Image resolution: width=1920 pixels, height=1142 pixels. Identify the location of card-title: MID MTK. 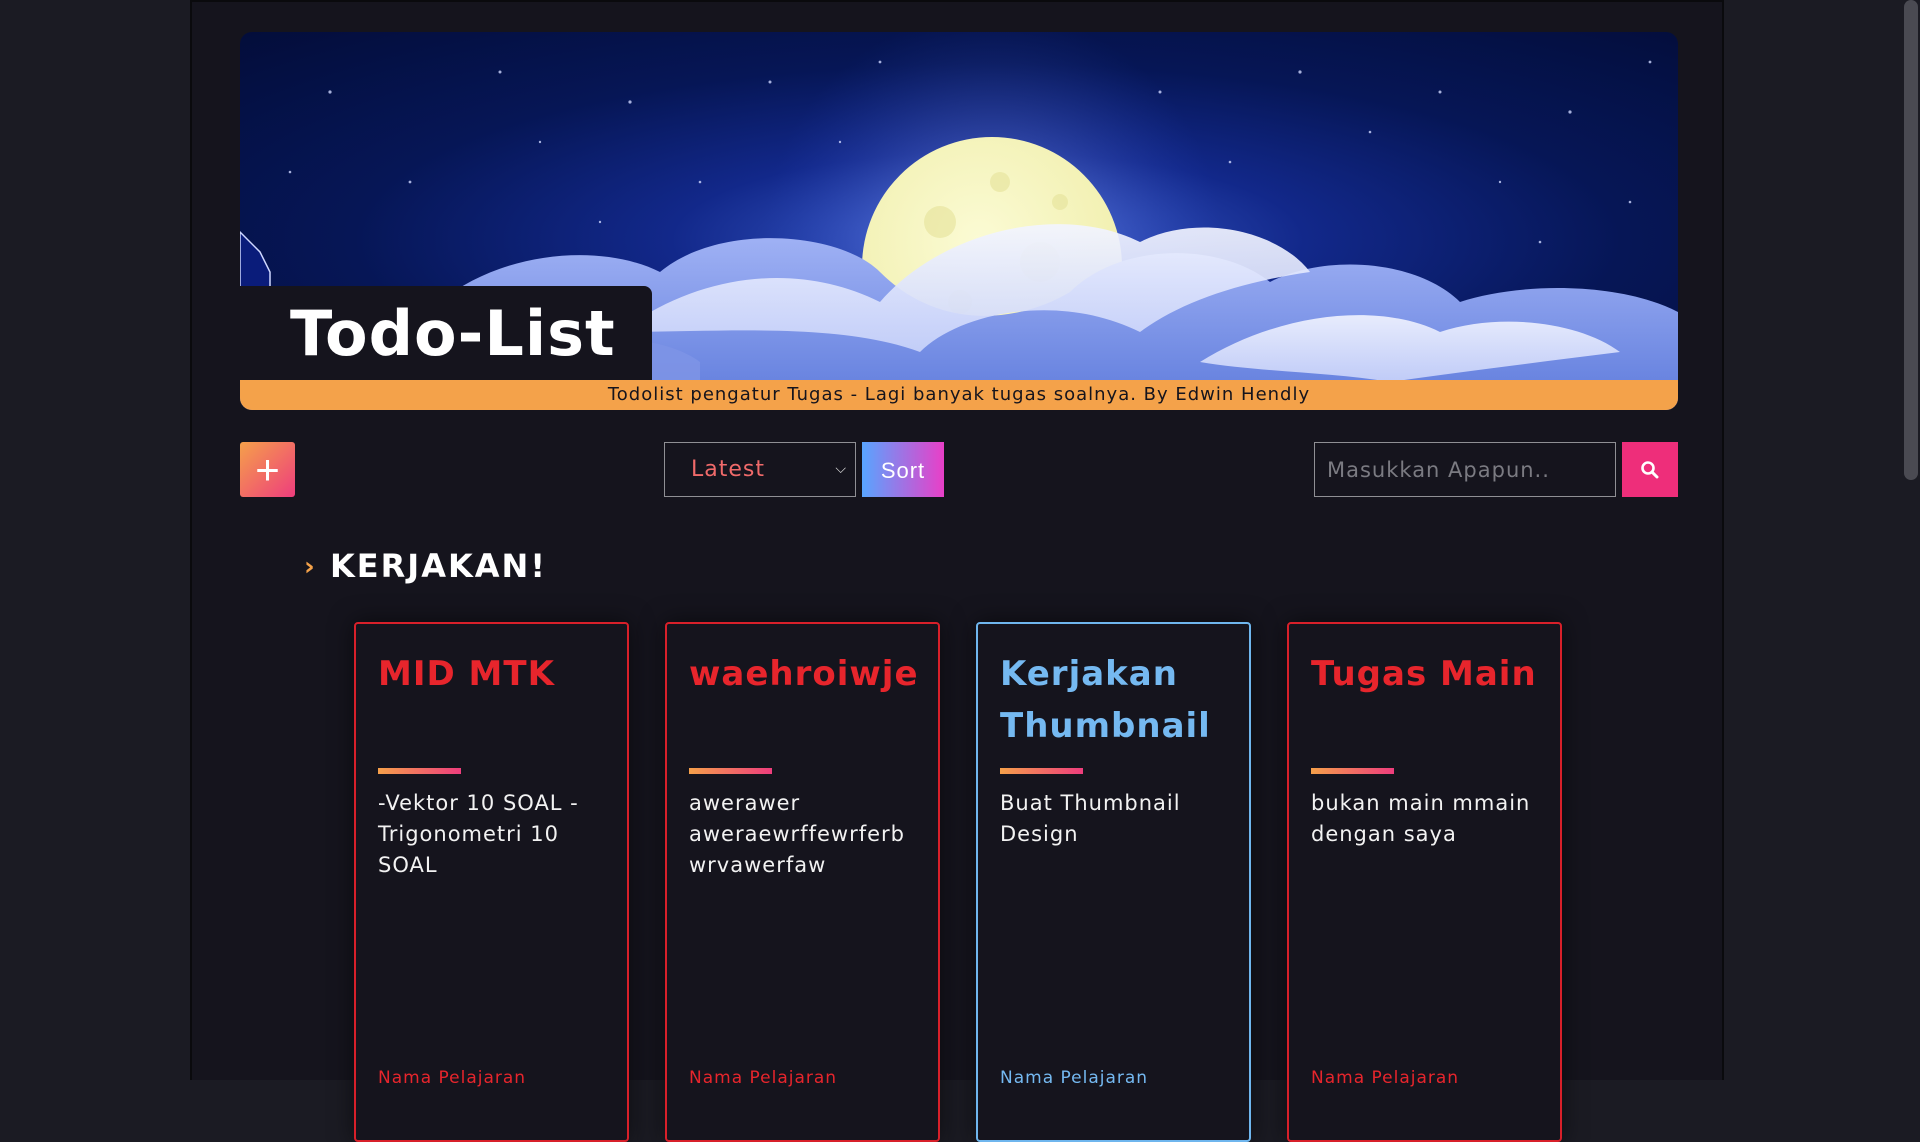
(466, 674).